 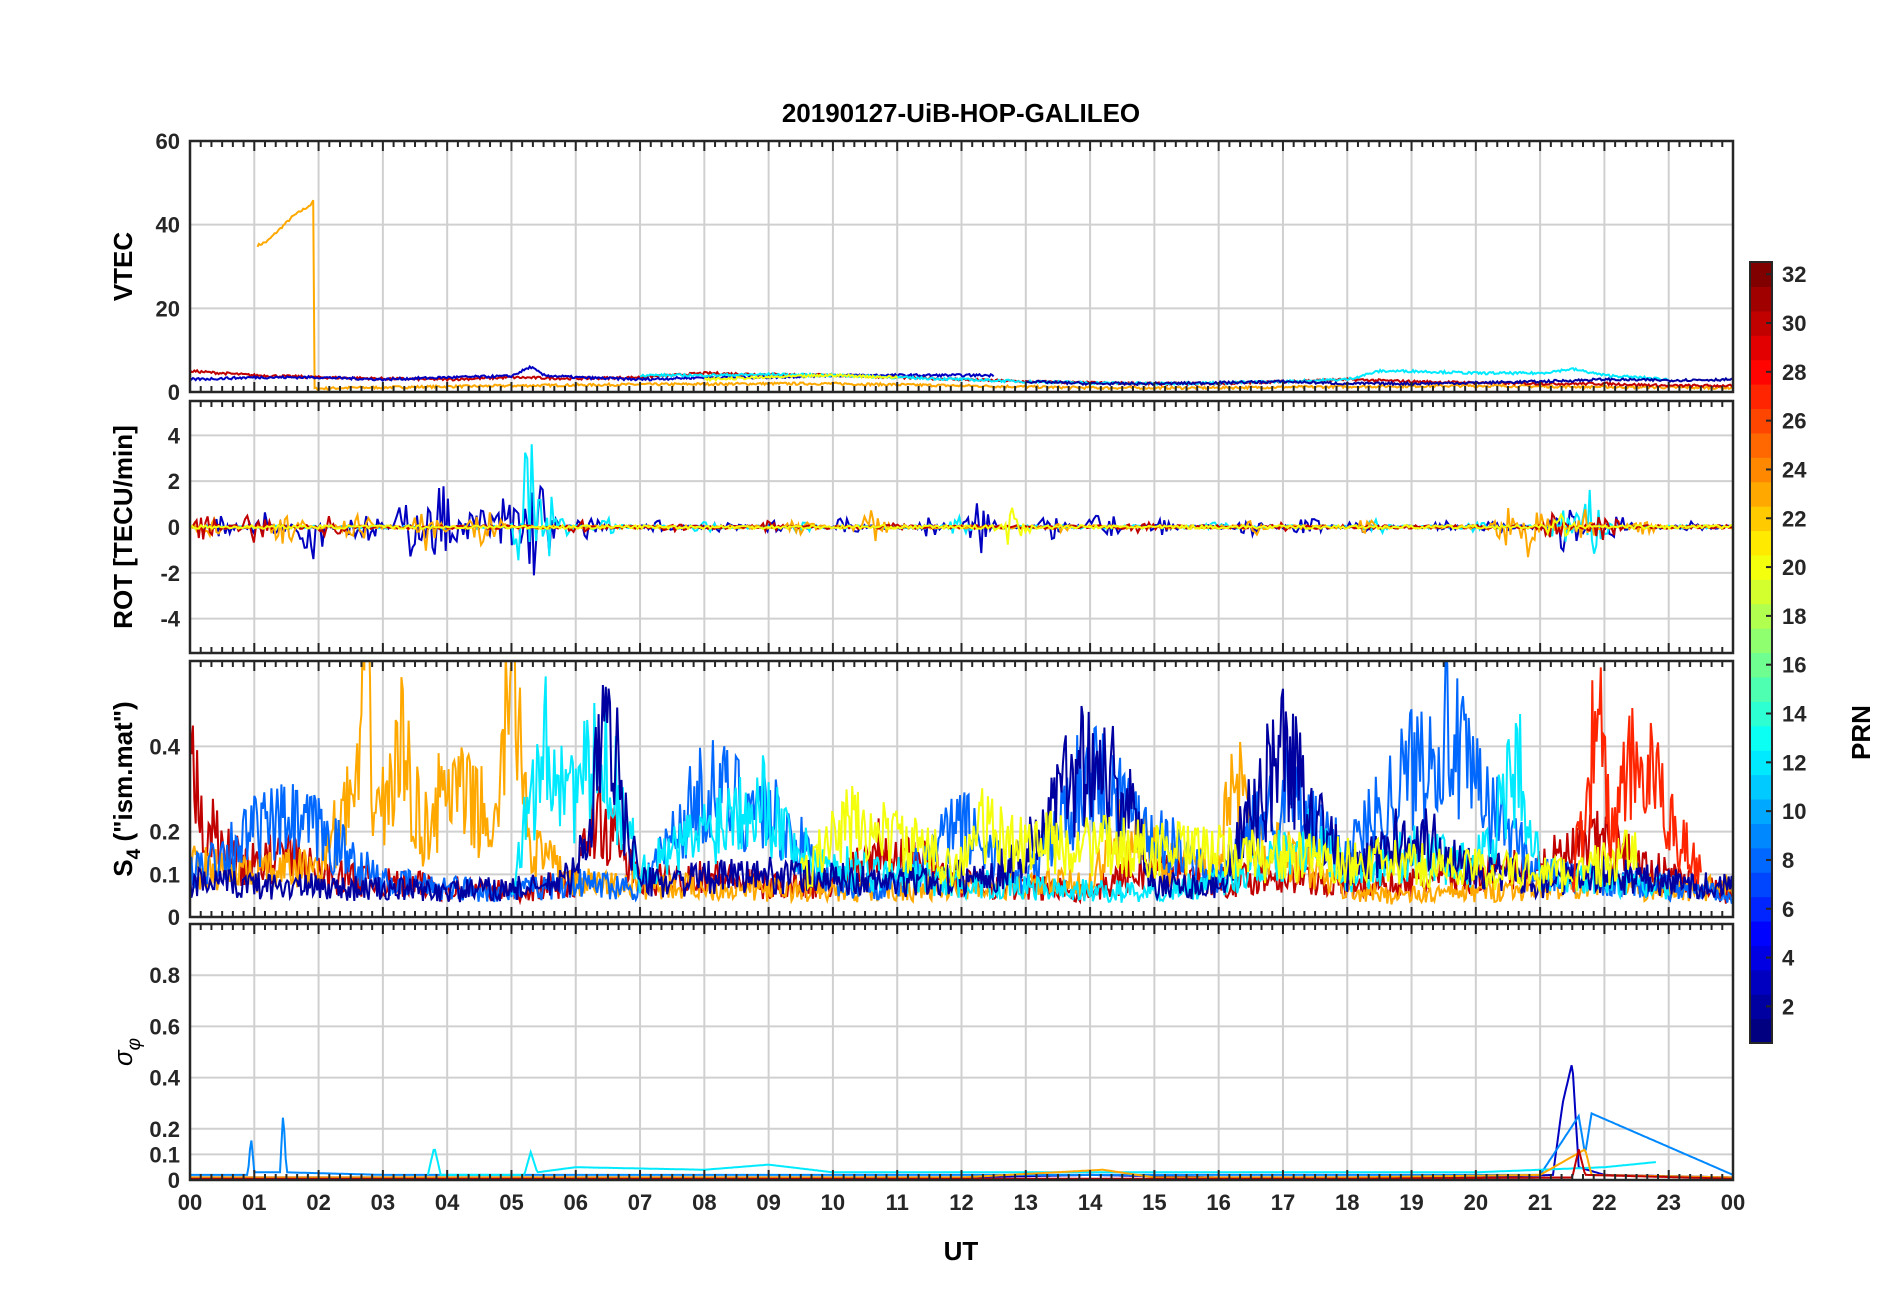 I want to click on y-tick-label: 0.8, so click(x=164, y=975).